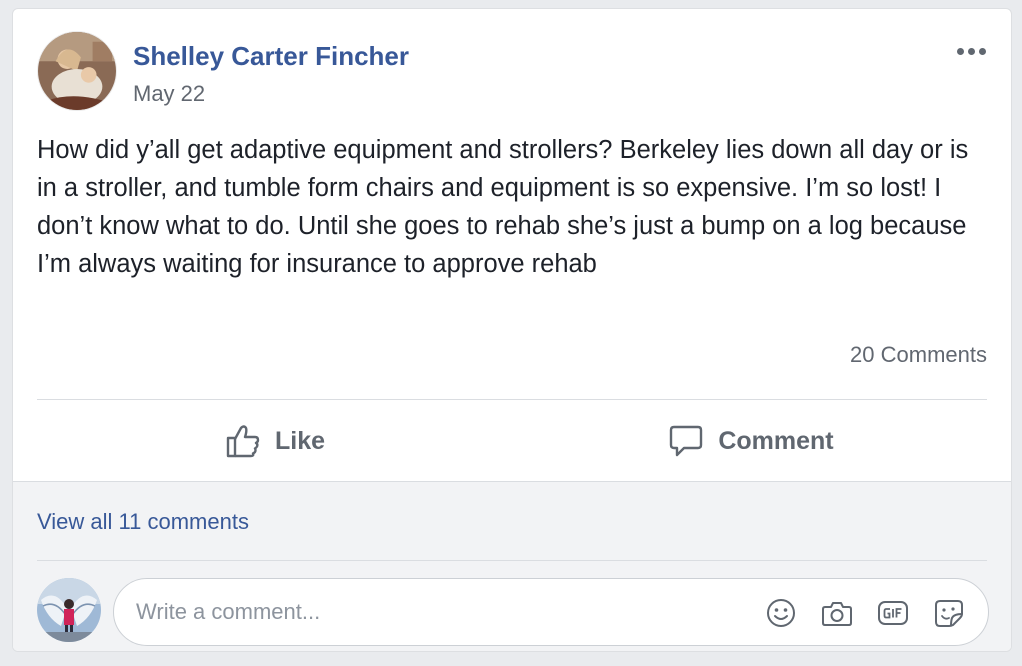 Image resolution: width=1022 pixels, height=666 pixels. Describe the element at coordinates (837, 613) in the screenshot. I see `camera-icon` at that location.